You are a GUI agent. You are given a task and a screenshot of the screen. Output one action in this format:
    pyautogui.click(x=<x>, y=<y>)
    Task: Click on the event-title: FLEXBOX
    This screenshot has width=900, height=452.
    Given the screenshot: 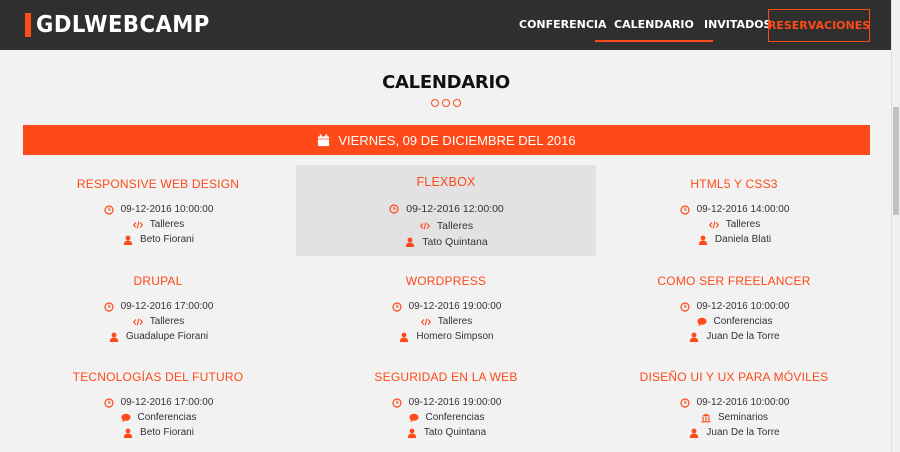 What is the action you would take?
    pyautogui.click(x=446, y=182)
    